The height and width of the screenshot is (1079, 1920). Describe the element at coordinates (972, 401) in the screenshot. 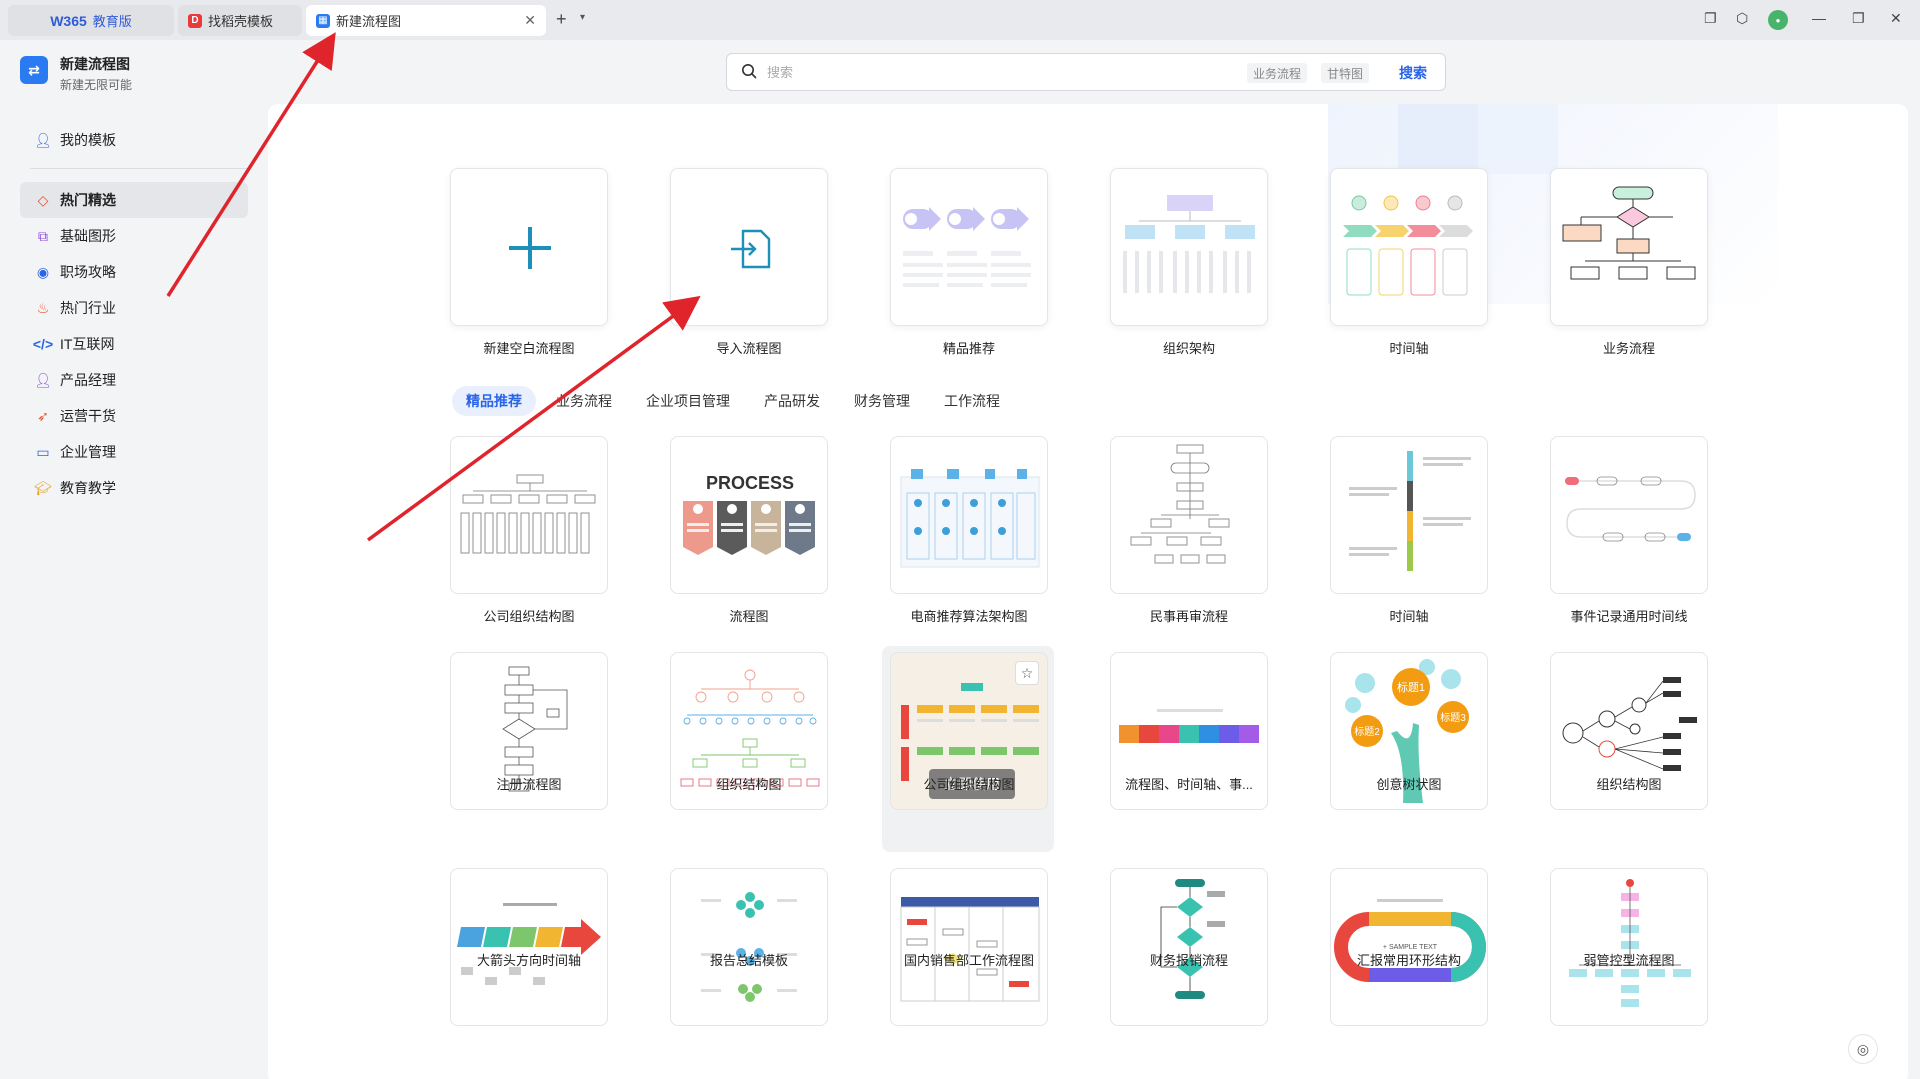

I see `category-tab: 工作流程` at that location.